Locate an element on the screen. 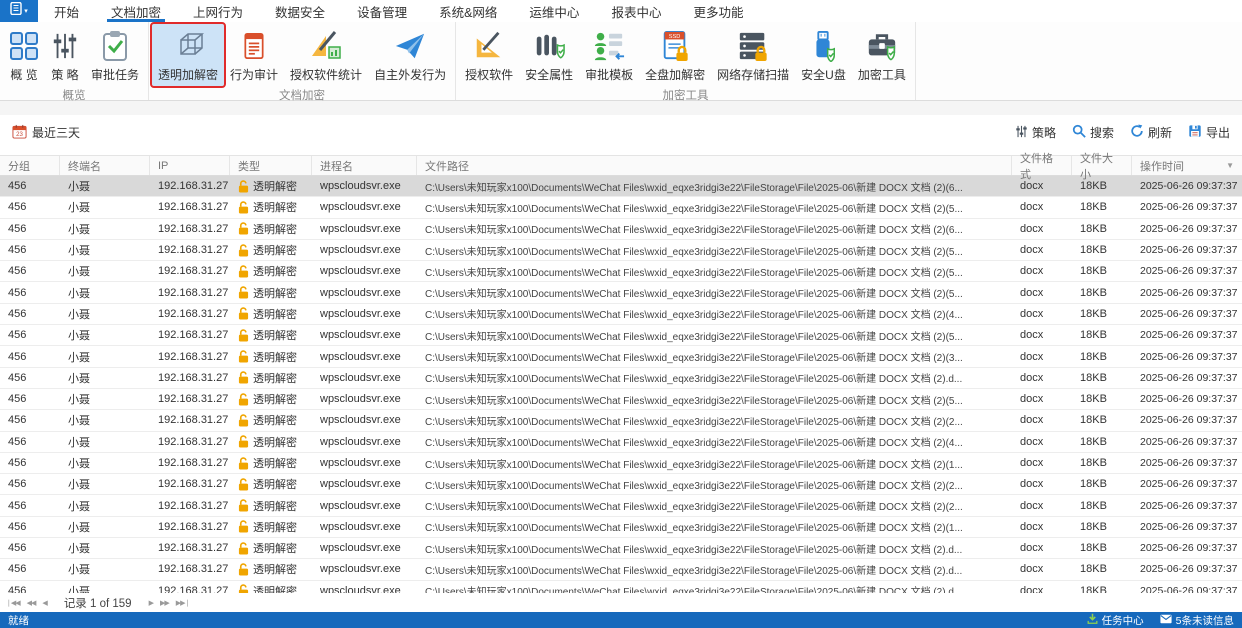 The image size is (1242, 628). column-options-dropdown-icon: ▼ is located at coordinates (1230, 165).